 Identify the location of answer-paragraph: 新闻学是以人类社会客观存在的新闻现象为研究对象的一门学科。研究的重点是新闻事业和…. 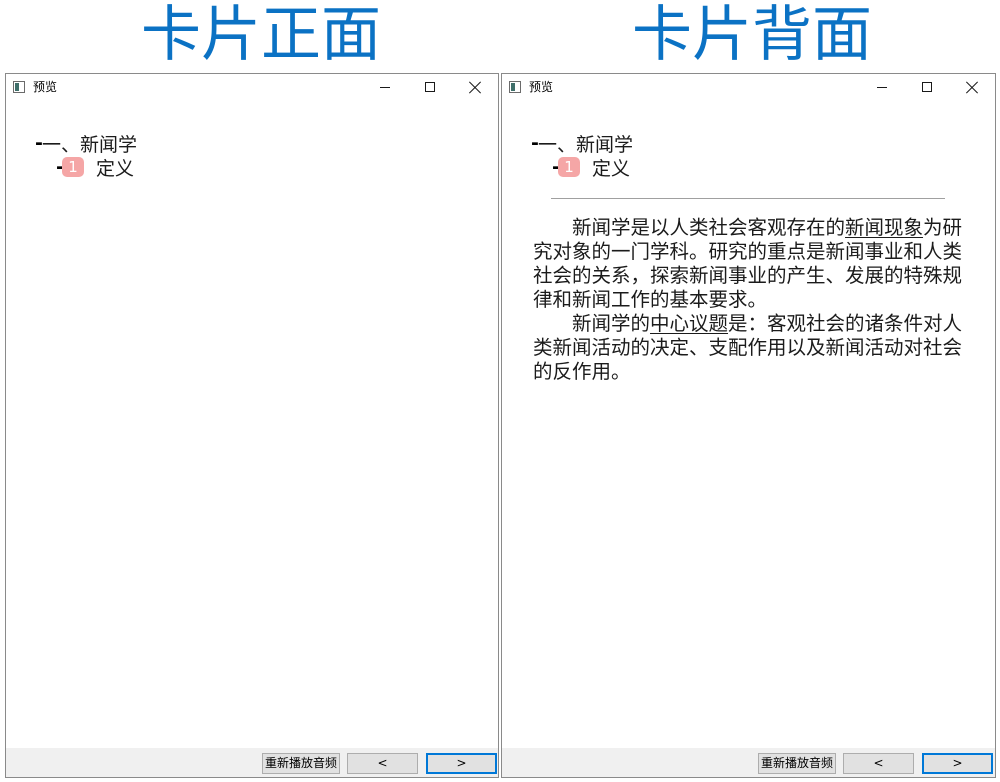
(748, 264).